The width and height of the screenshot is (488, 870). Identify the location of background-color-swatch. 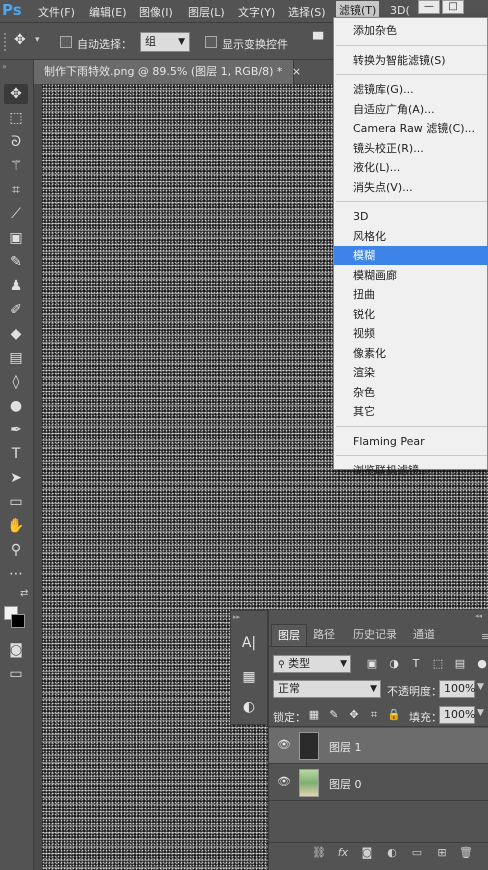
(18, 621).